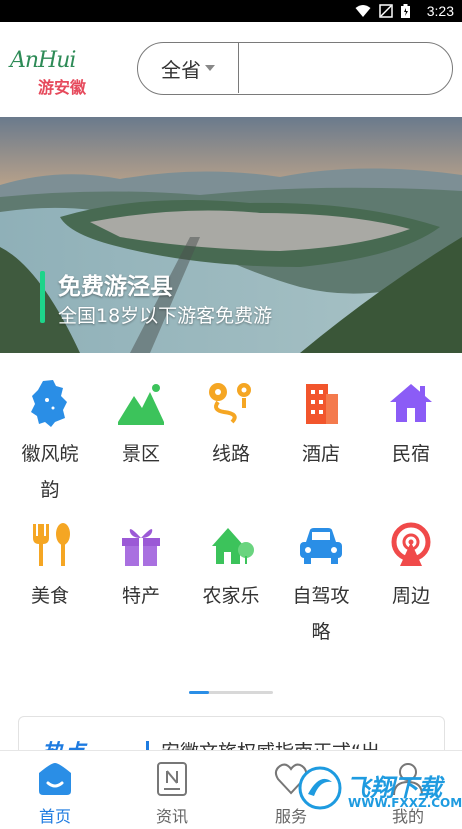 Image resolution: width=462 pixels, height=829 pixels. Describe the element at coordinates (49, 596) in the screenshot. I see `category-label: 美食` at that location.